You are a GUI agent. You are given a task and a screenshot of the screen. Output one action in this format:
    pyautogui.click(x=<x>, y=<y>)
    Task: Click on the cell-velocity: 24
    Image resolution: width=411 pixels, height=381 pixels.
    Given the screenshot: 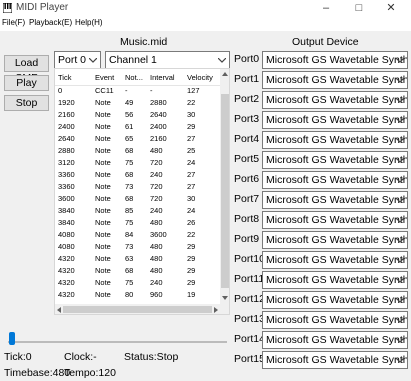 What is the action you would take?
    pyautogui.click(x=191, y=210)
    